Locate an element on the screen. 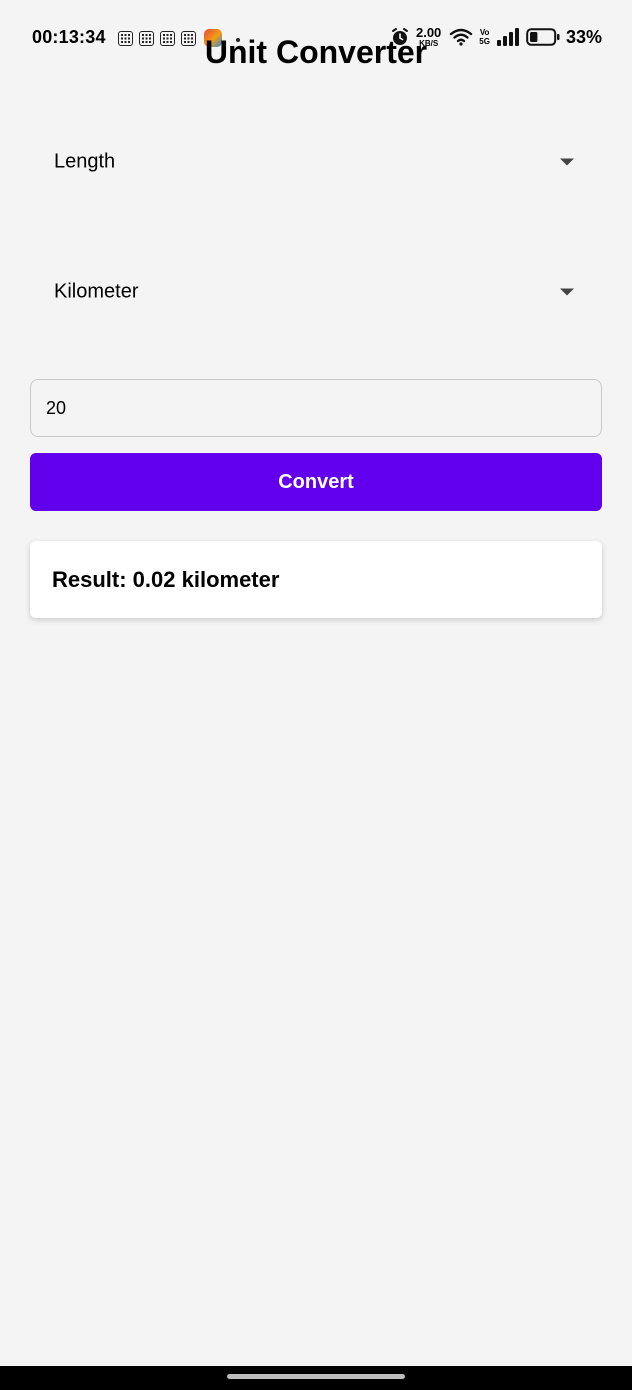 Image resolution: width=632 pixels, height=1390 pixels. convert-button: Convert is located at coordinates (316, 482).